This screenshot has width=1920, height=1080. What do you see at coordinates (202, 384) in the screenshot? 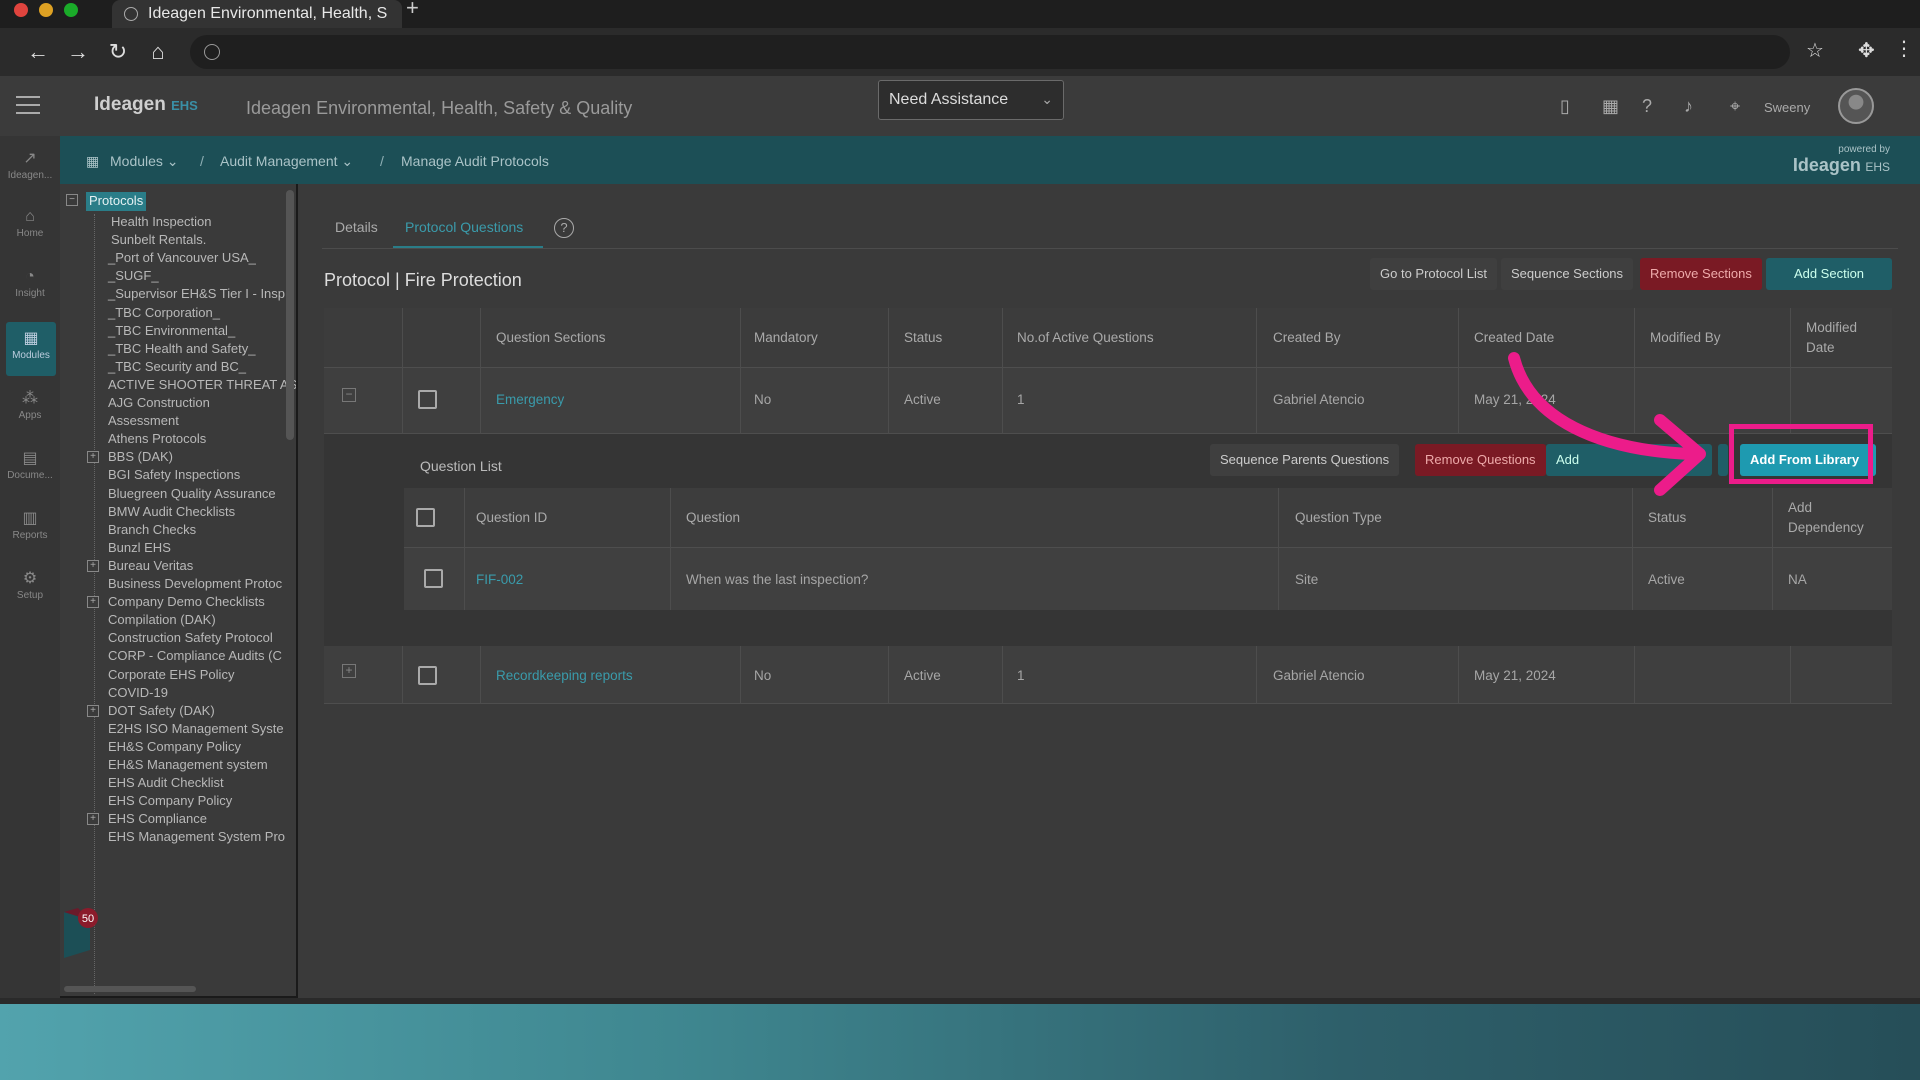
I see `tree-item: ACTIVE SHOOTER THREAT AS` at bounding box center [202, 384].